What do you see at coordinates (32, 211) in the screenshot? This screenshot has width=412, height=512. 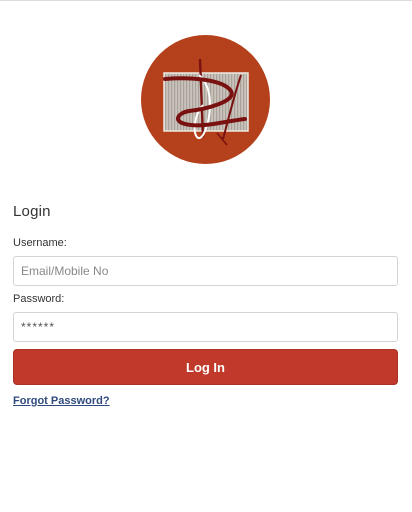 I see `login-title: Login` at bounding box center [32, 211].